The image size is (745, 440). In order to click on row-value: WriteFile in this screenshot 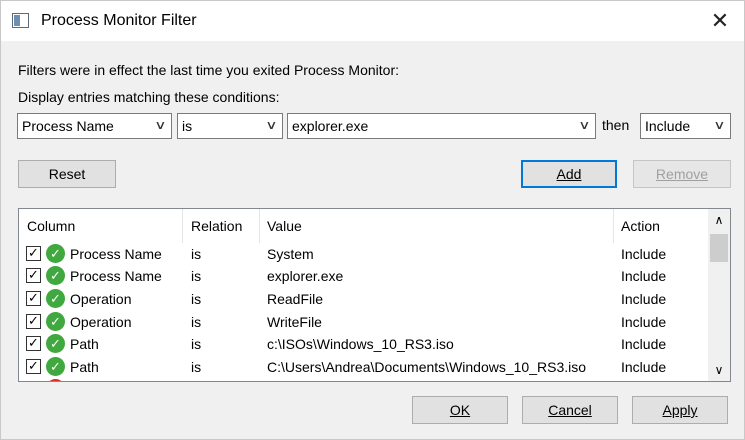, I will do `click(294, 322)`.